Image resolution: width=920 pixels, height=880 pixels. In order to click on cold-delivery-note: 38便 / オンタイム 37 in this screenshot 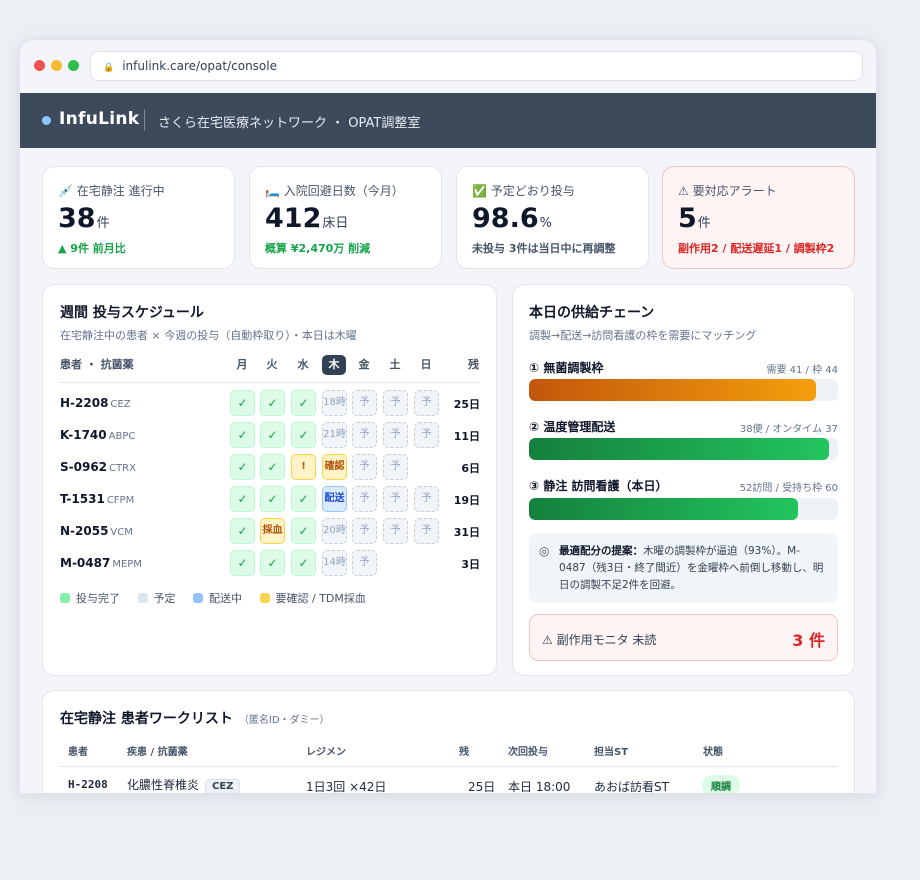, I will do `click(788, 429)`.